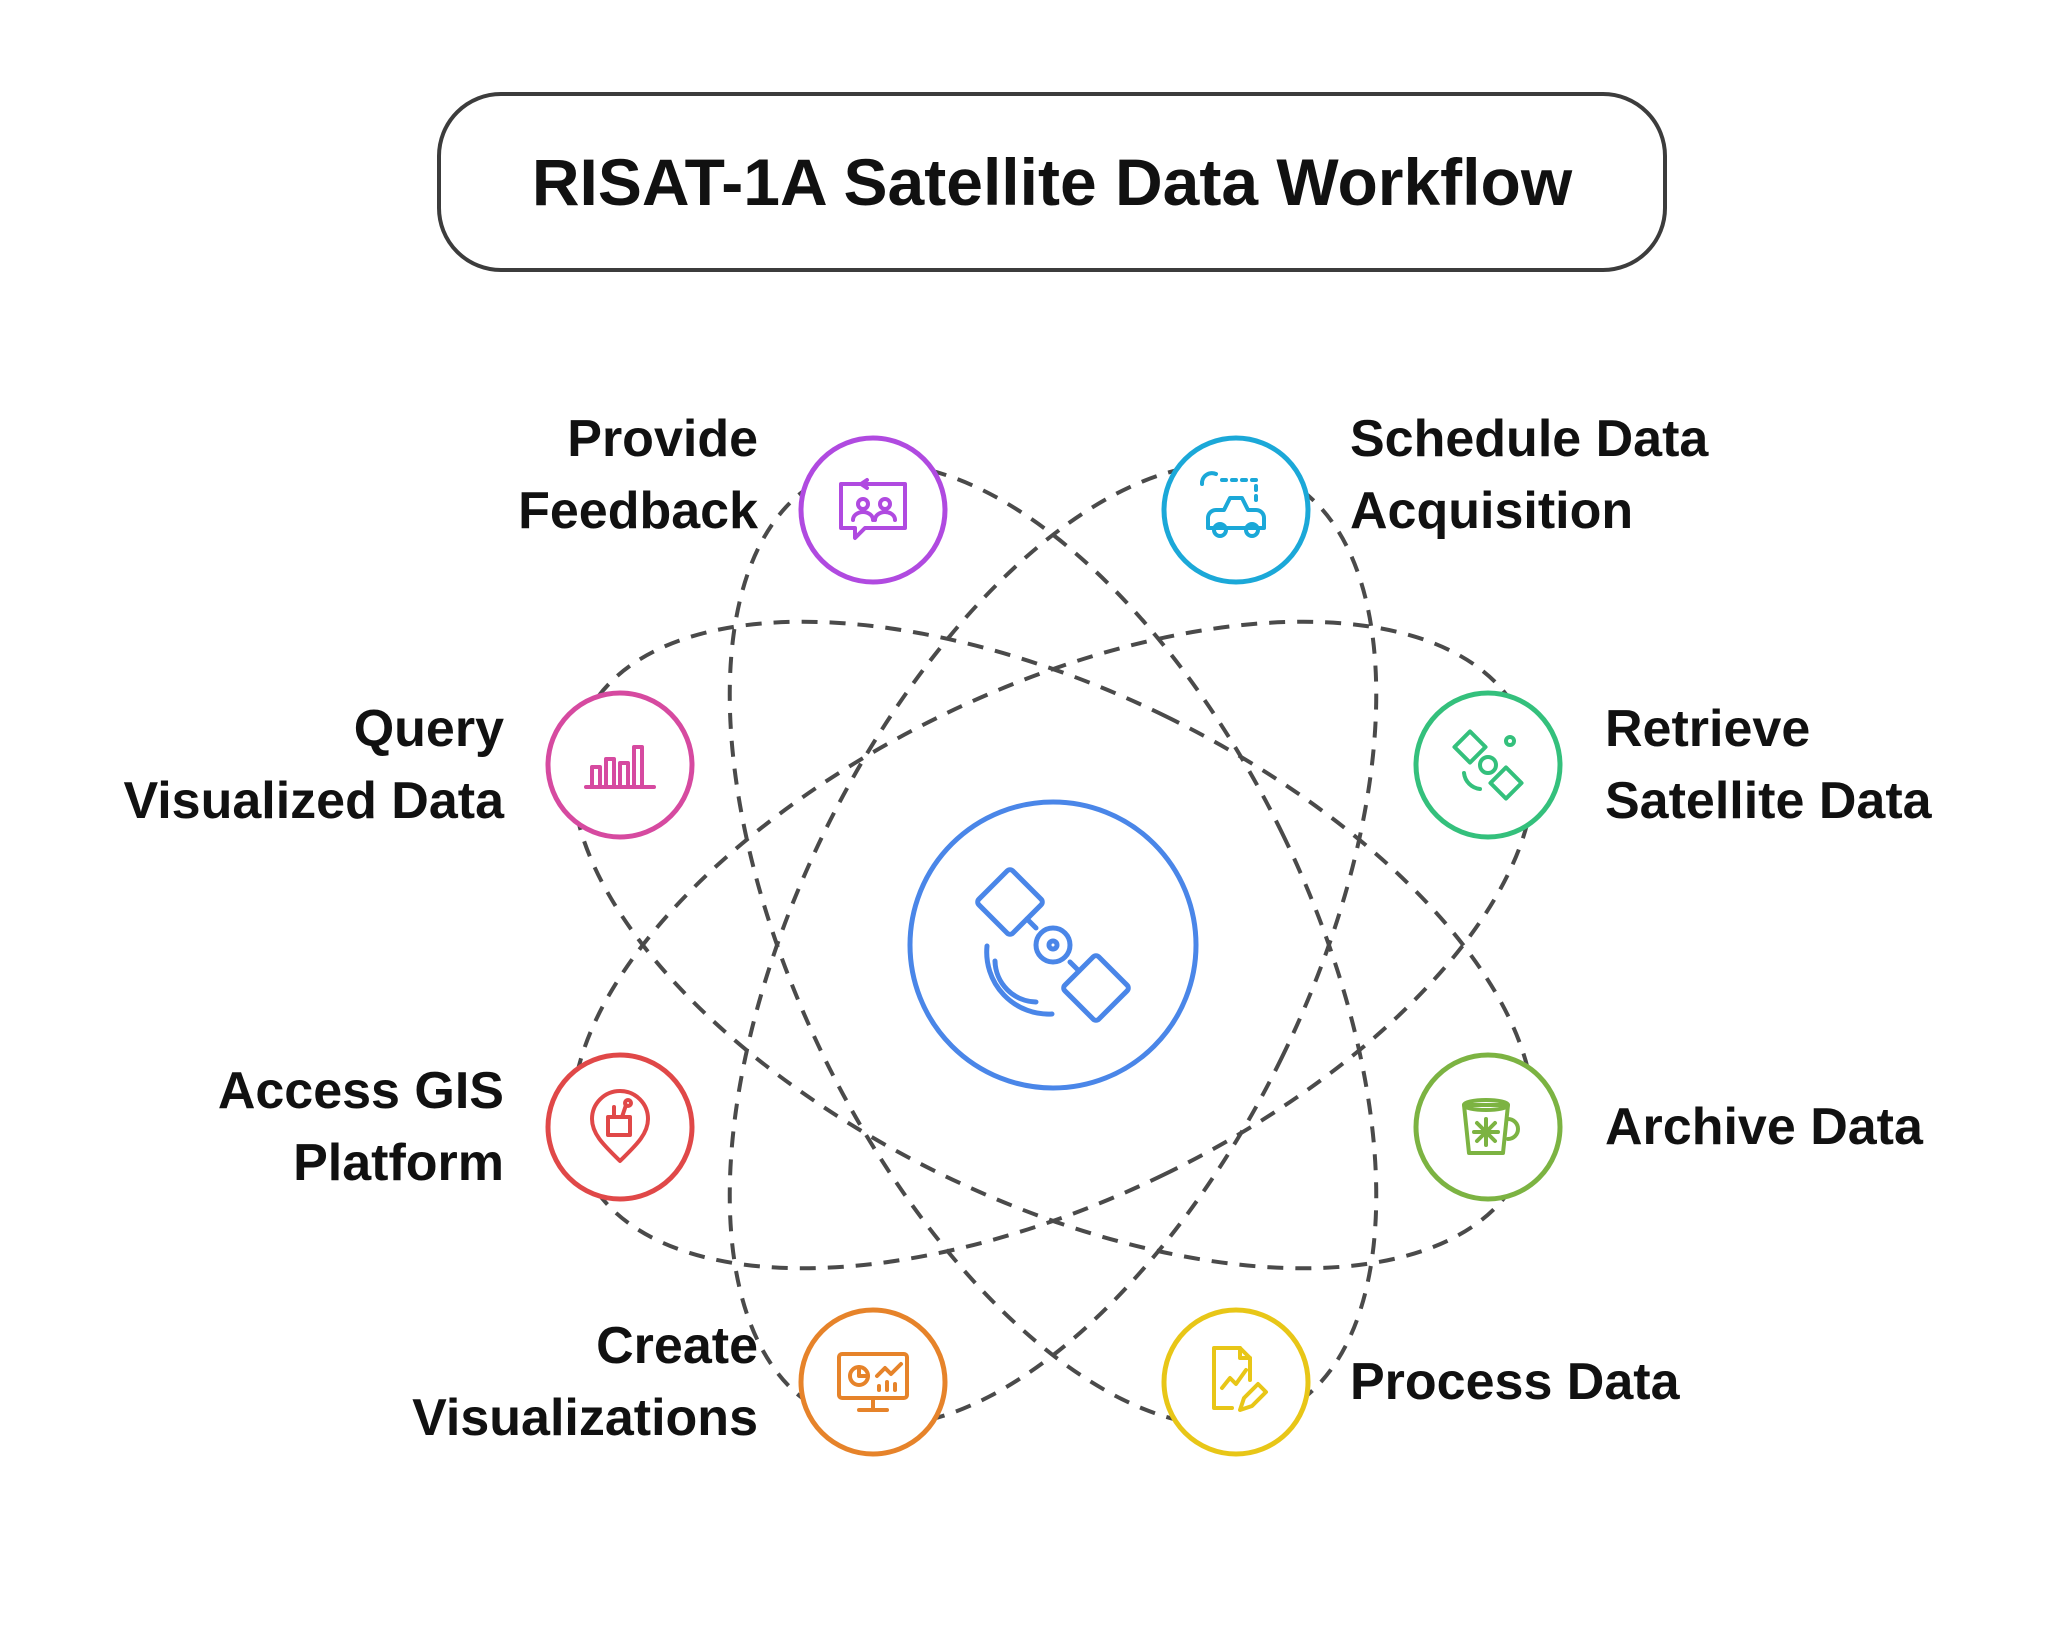  Describe the element at coordinates (1053, 945) in the screenshot. I see `center-node` at that location.